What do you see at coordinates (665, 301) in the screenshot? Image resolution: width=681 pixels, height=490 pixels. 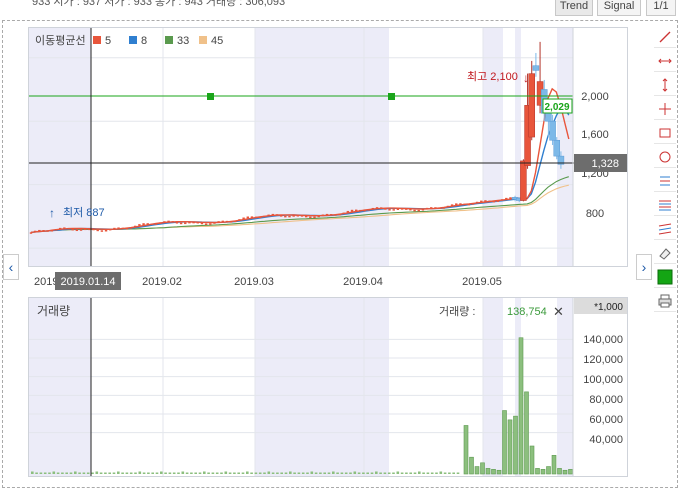 I see `print-icon` at bounding box center [665, 301].